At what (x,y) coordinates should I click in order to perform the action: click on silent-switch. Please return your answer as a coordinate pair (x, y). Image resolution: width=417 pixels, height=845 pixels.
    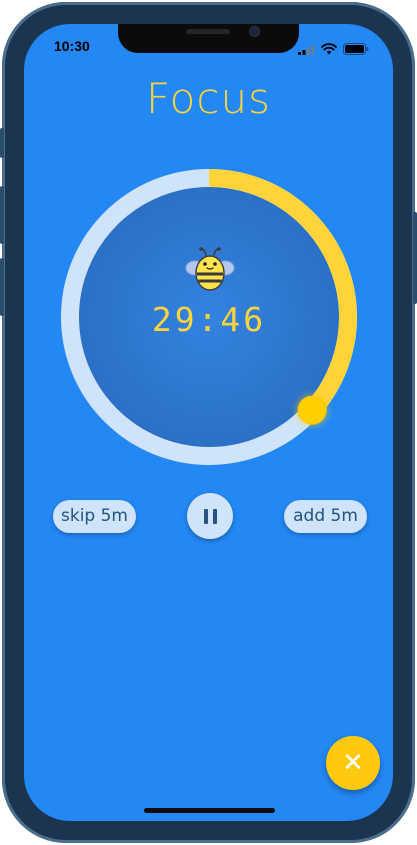
    Looking at the image, I should click on (2, 143).